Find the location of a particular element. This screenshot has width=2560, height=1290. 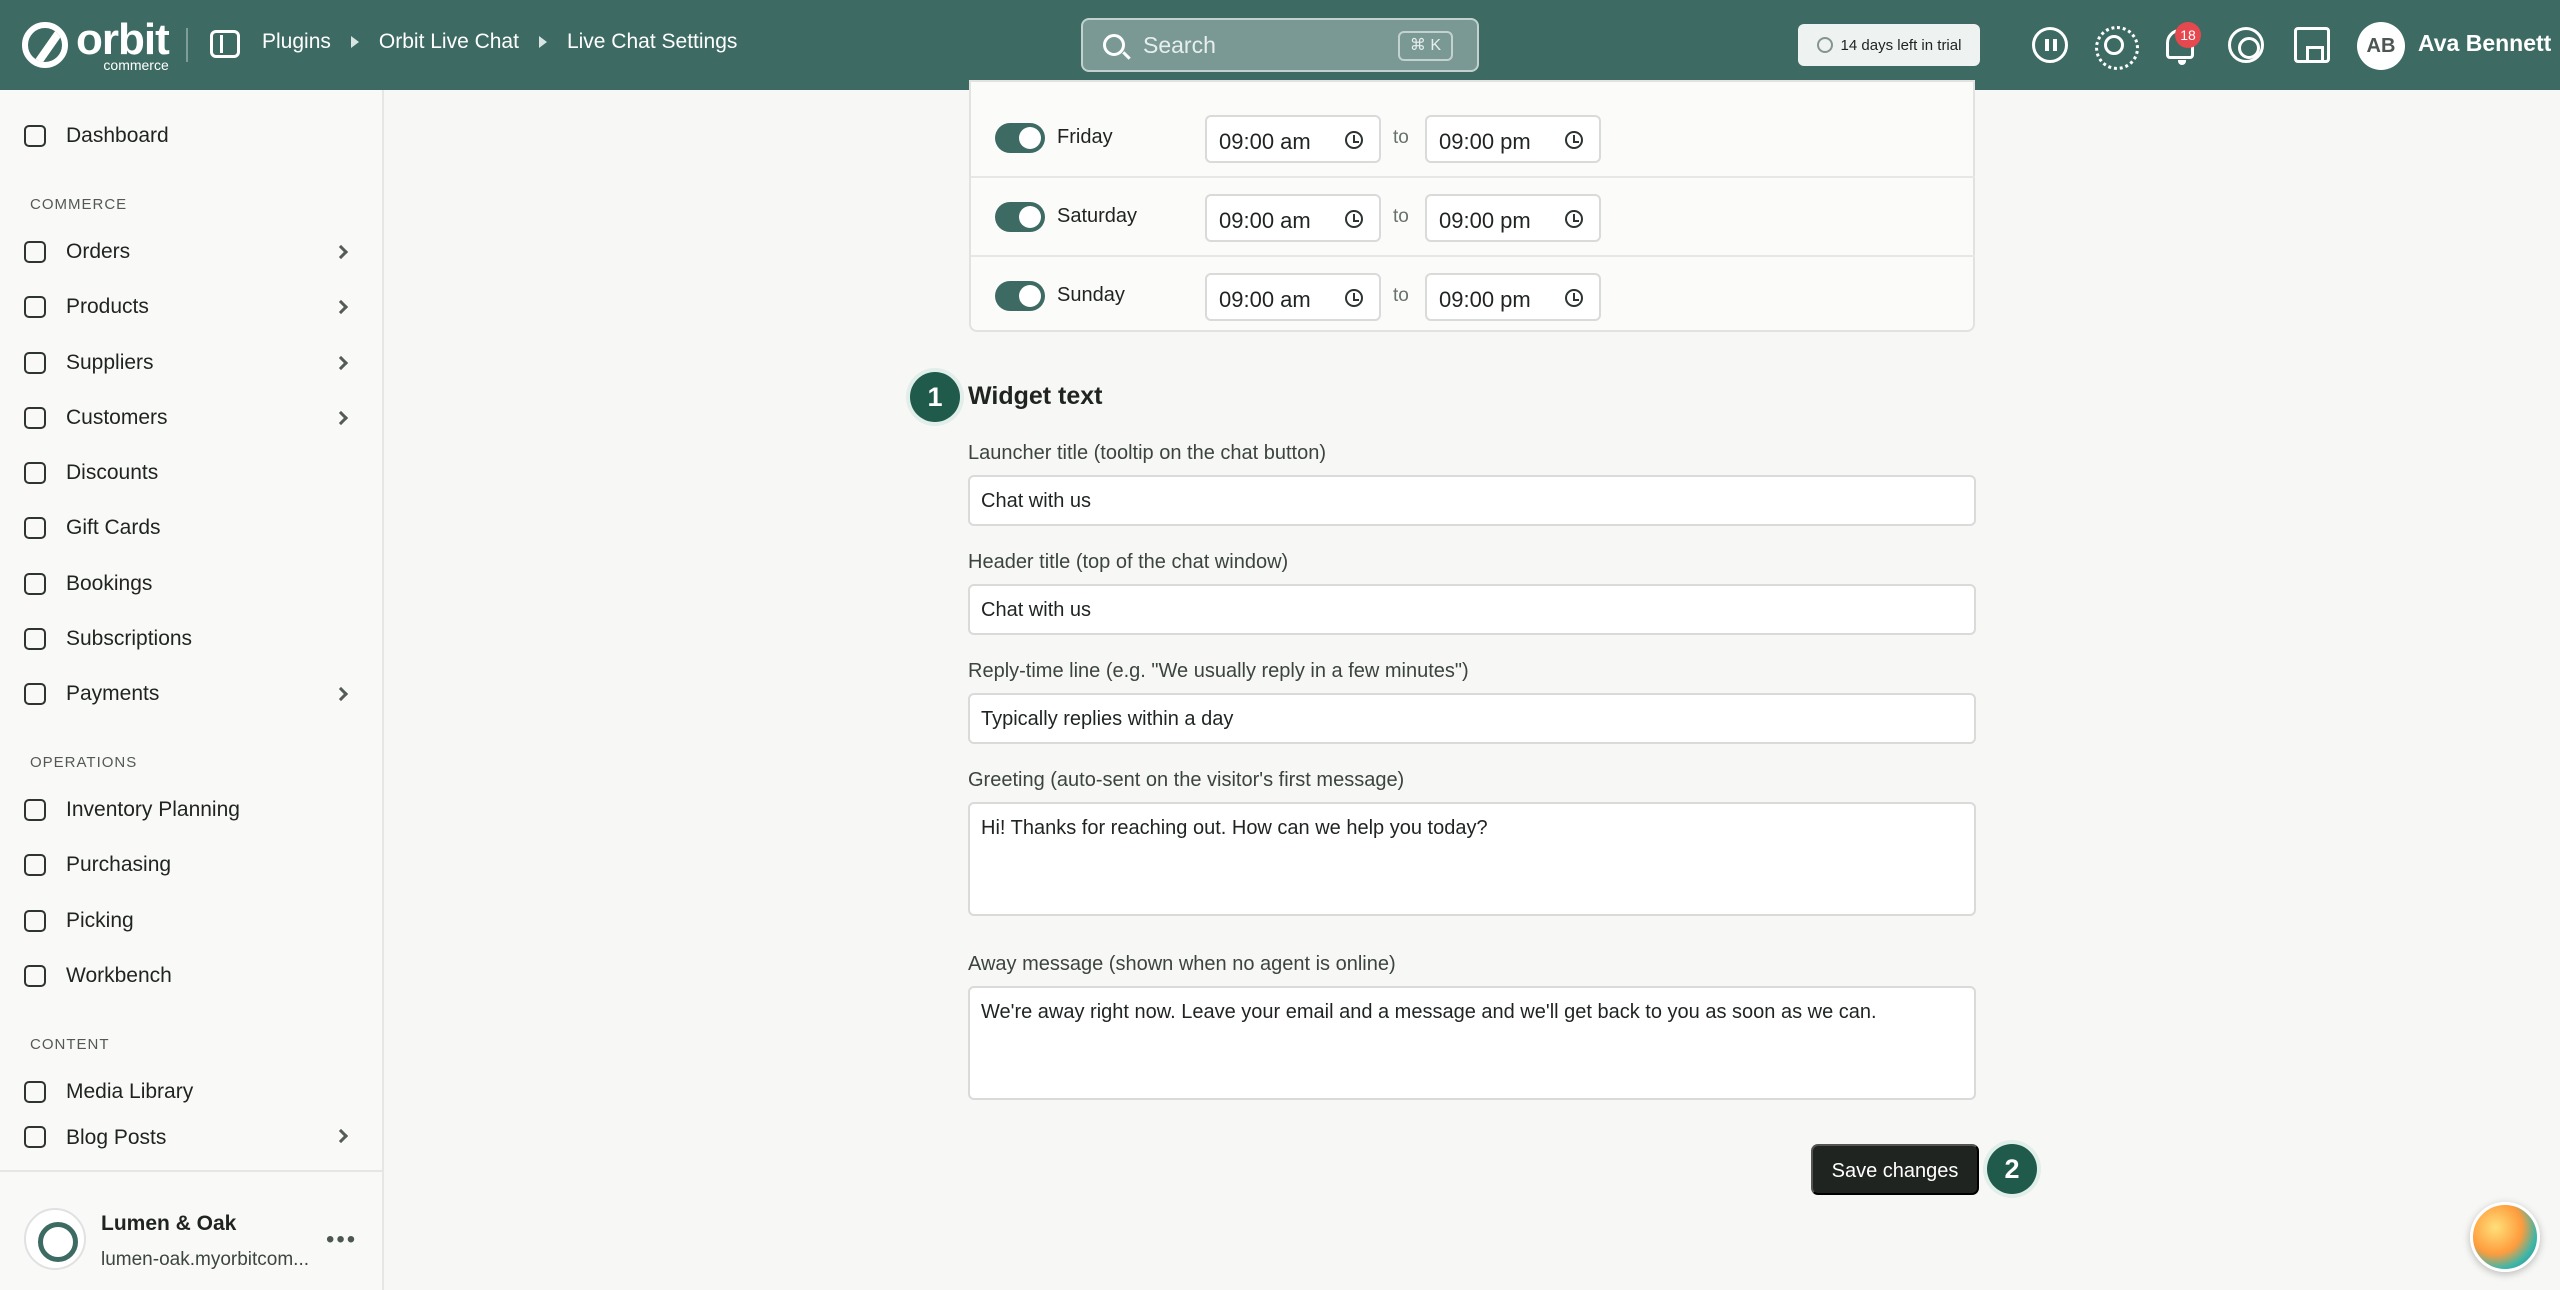

trial-badge: 14 days left in trial is located at coordinates (1889, 45).